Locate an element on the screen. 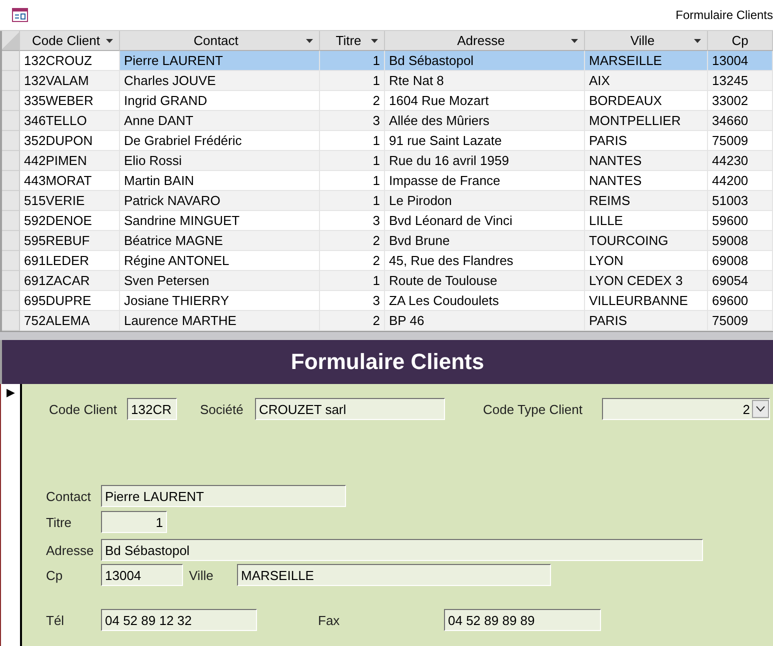 The image size is (773, 646). column-header: Adresse is located at coordinates (485, 41).